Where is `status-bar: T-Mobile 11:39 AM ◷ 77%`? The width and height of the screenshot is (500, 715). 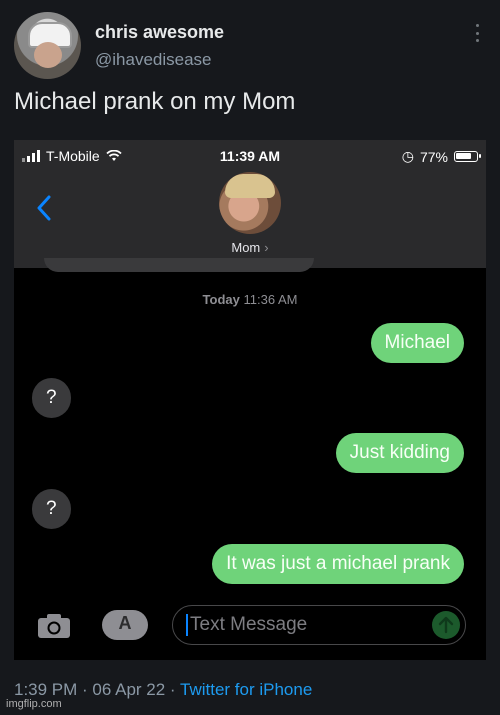 status-bar: T-Mobile 11:39 AM ◷ 77% is located at coordinates (250, 155).